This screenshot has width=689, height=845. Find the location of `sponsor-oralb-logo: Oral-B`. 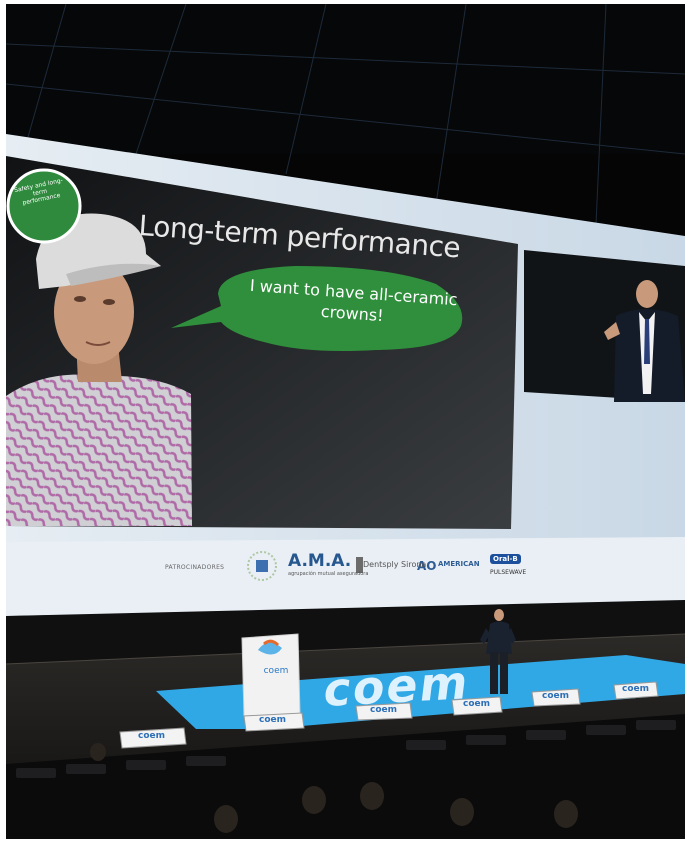

sponsor-oralb-logo: Oral-B is located at coordinates (505, 559).